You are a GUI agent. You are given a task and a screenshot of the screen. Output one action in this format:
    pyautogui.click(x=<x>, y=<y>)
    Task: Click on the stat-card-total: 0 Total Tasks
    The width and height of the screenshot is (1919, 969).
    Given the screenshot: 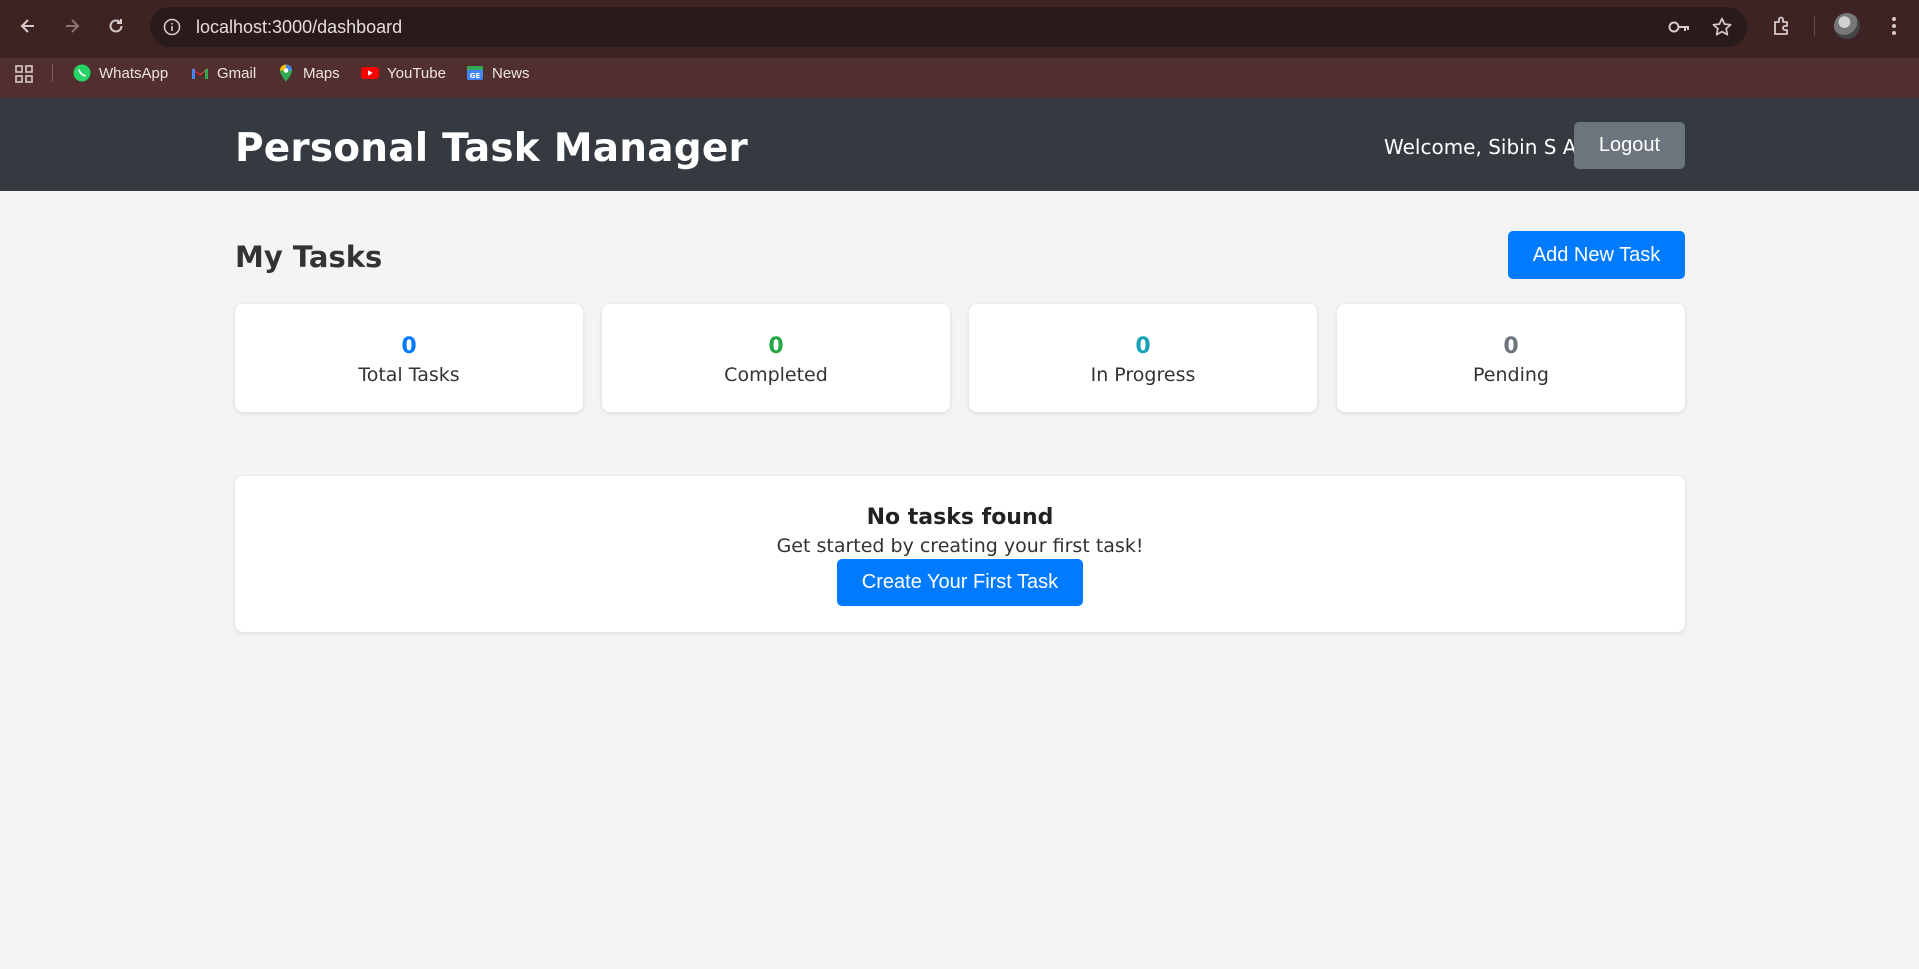 What is the action you would take?
    pyautogui.click(x=409, y=358)
    